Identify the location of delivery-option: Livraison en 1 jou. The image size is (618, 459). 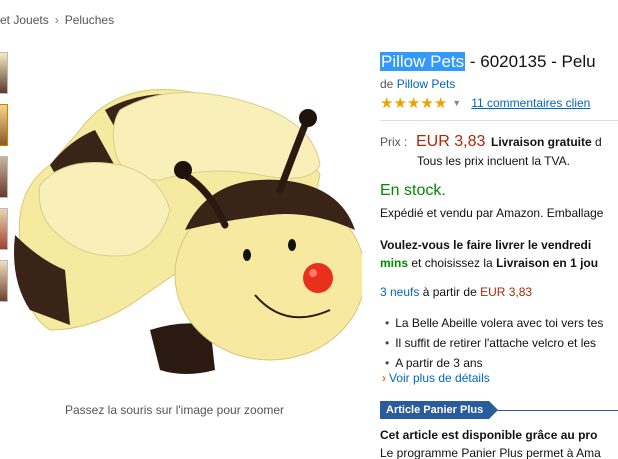
(547, 263).